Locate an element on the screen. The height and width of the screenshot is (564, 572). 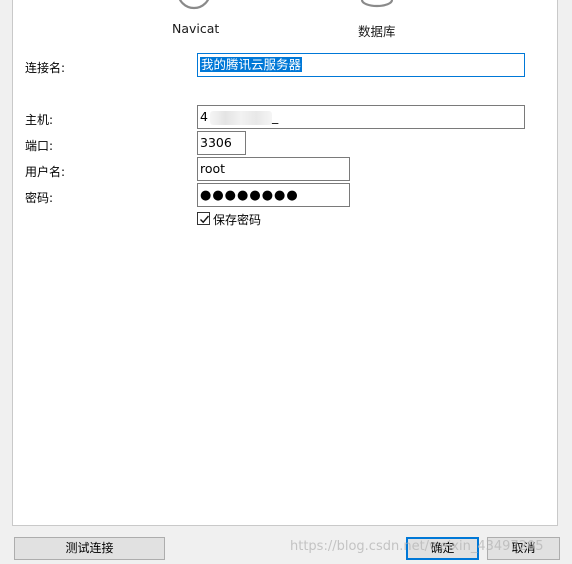
cancel-button: 取消 is located at coordinates (523, 548).